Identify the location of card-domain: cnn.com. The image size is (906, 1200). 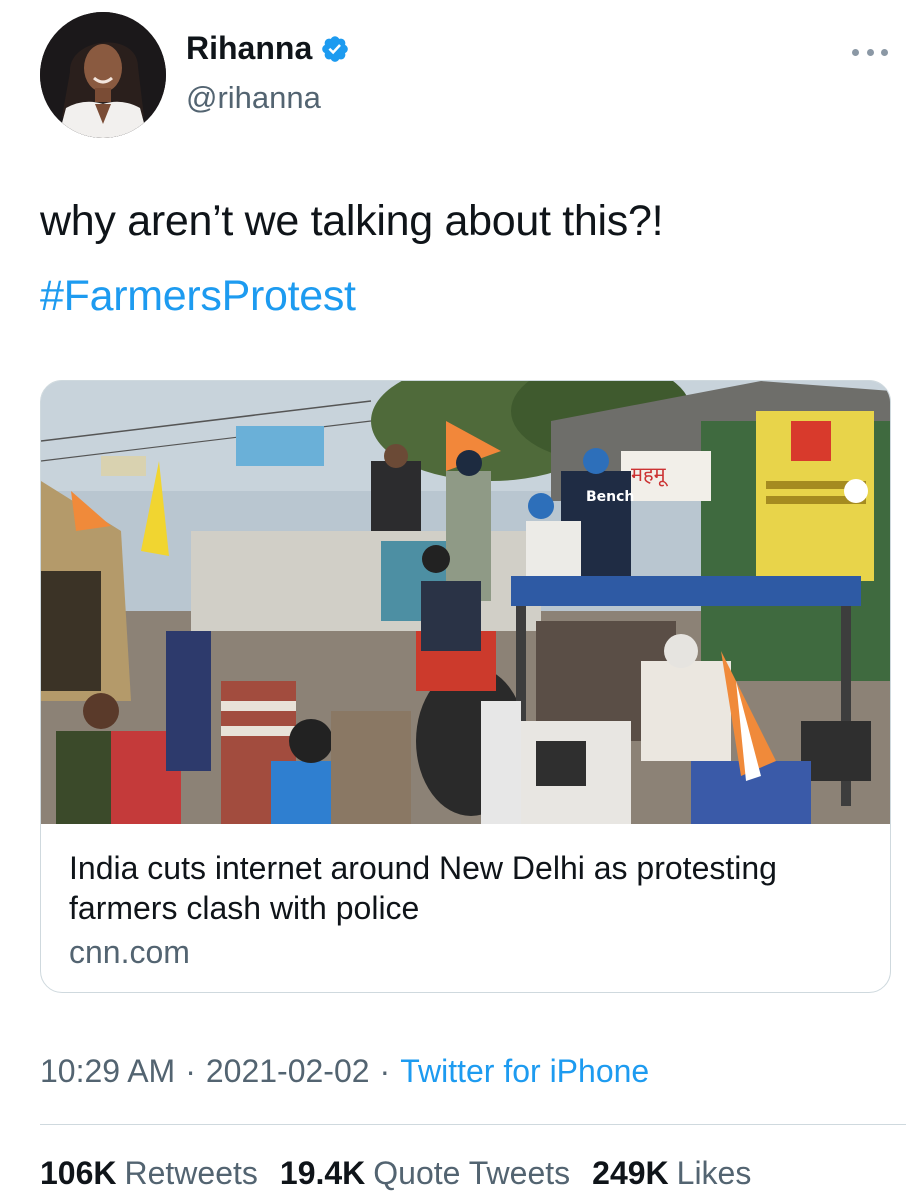
(129, 952).